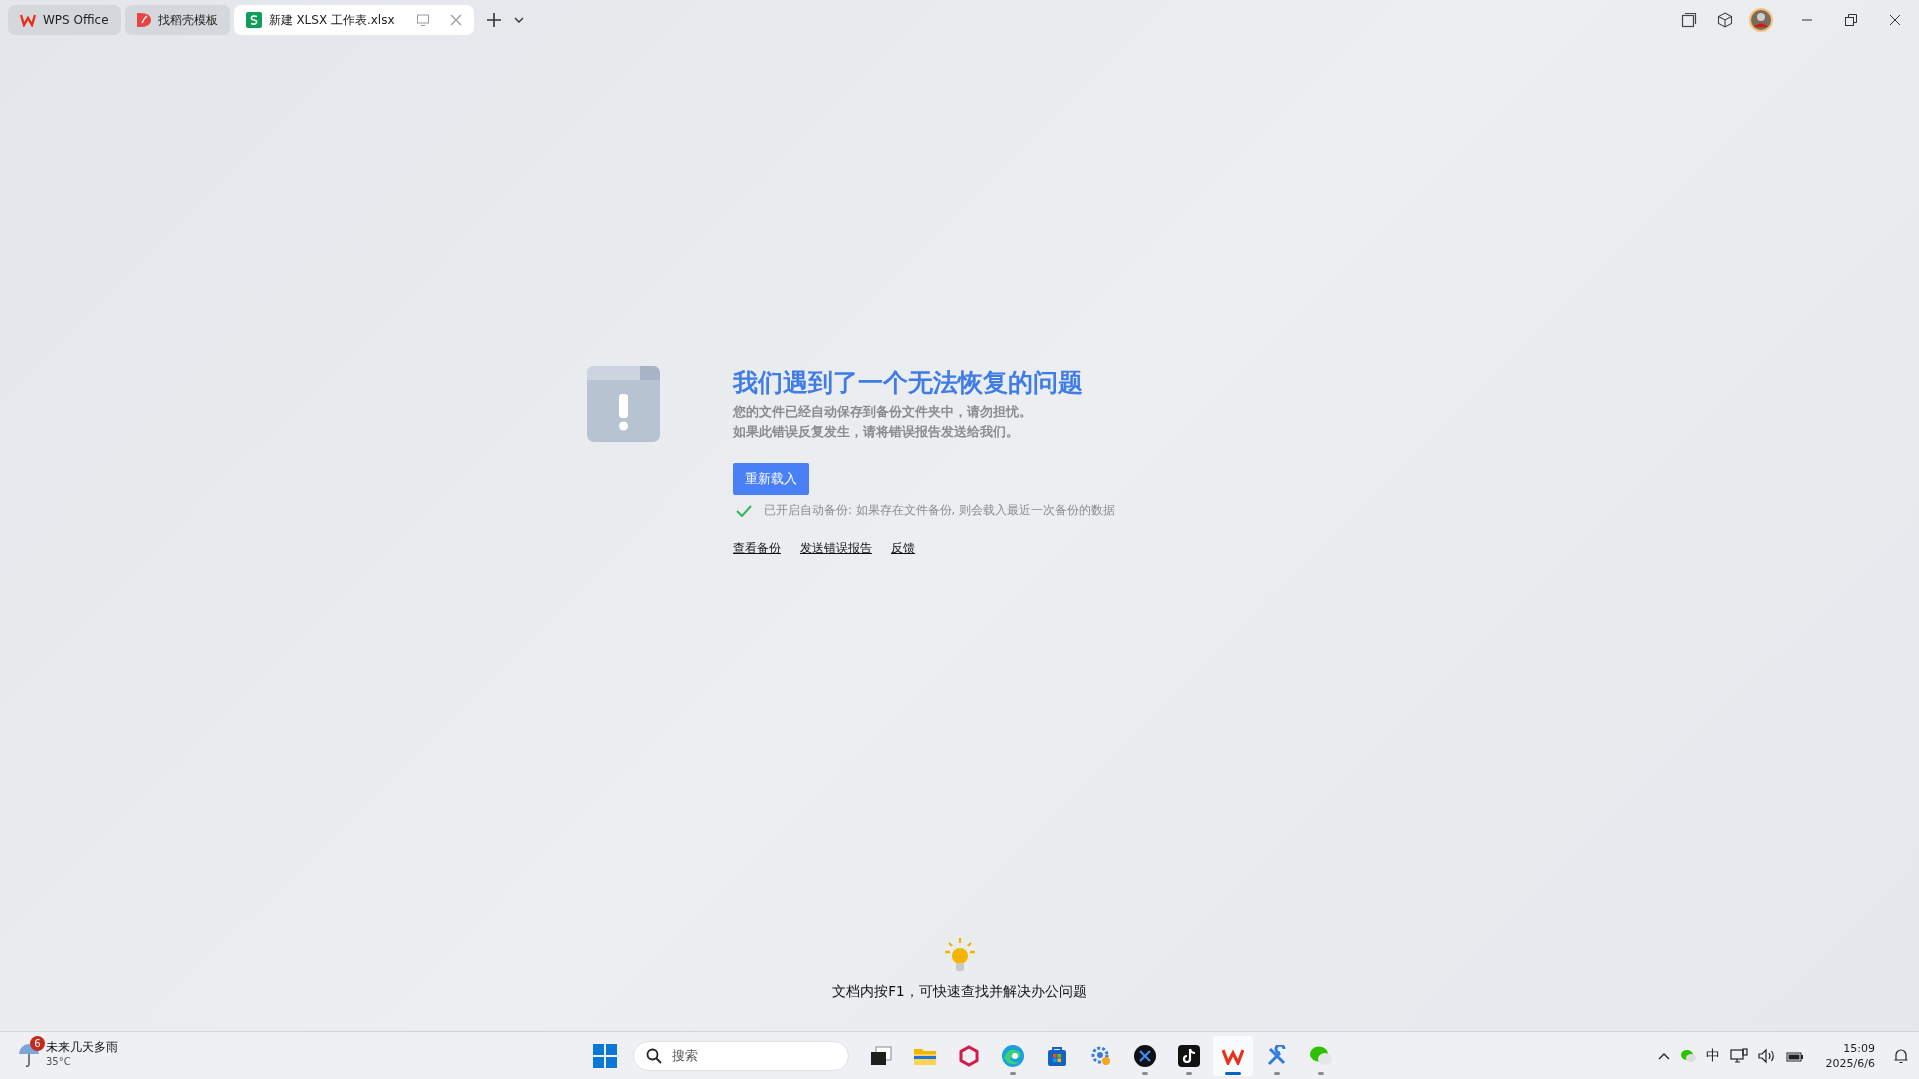 The width and height of the screenshot is (1919, 1079). Describe the element at coordinates (771, 479) in the screenshot. I see `reload-button: 重新载入` at that location.